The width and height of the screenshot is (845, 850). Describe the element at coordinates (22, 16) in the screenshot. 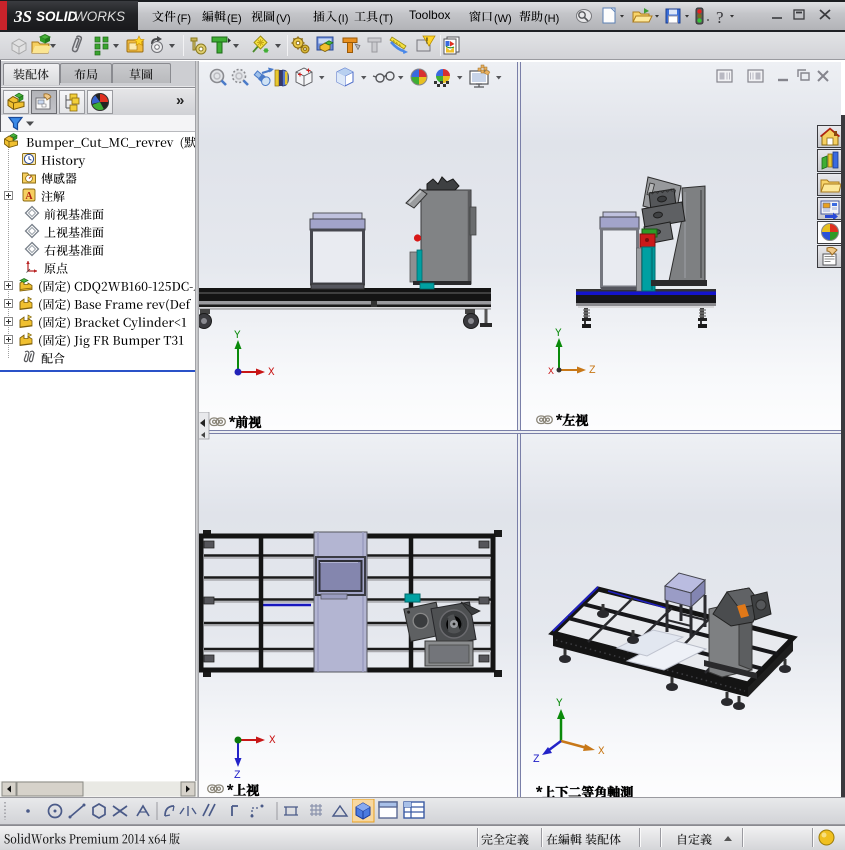

I see `svg-text: 3S` at that location.